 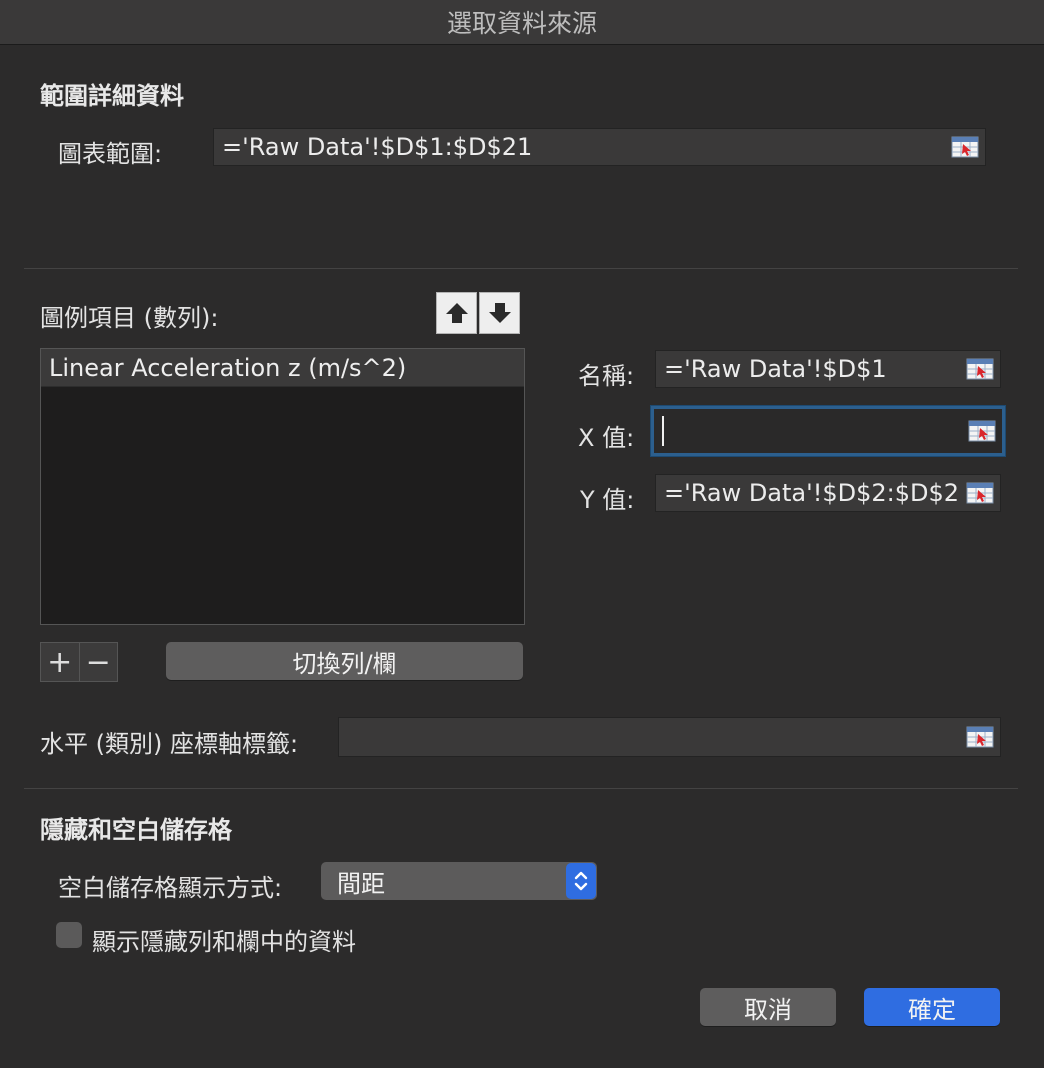 I want to click on series-order-buttons, so click(x=479, y=313).